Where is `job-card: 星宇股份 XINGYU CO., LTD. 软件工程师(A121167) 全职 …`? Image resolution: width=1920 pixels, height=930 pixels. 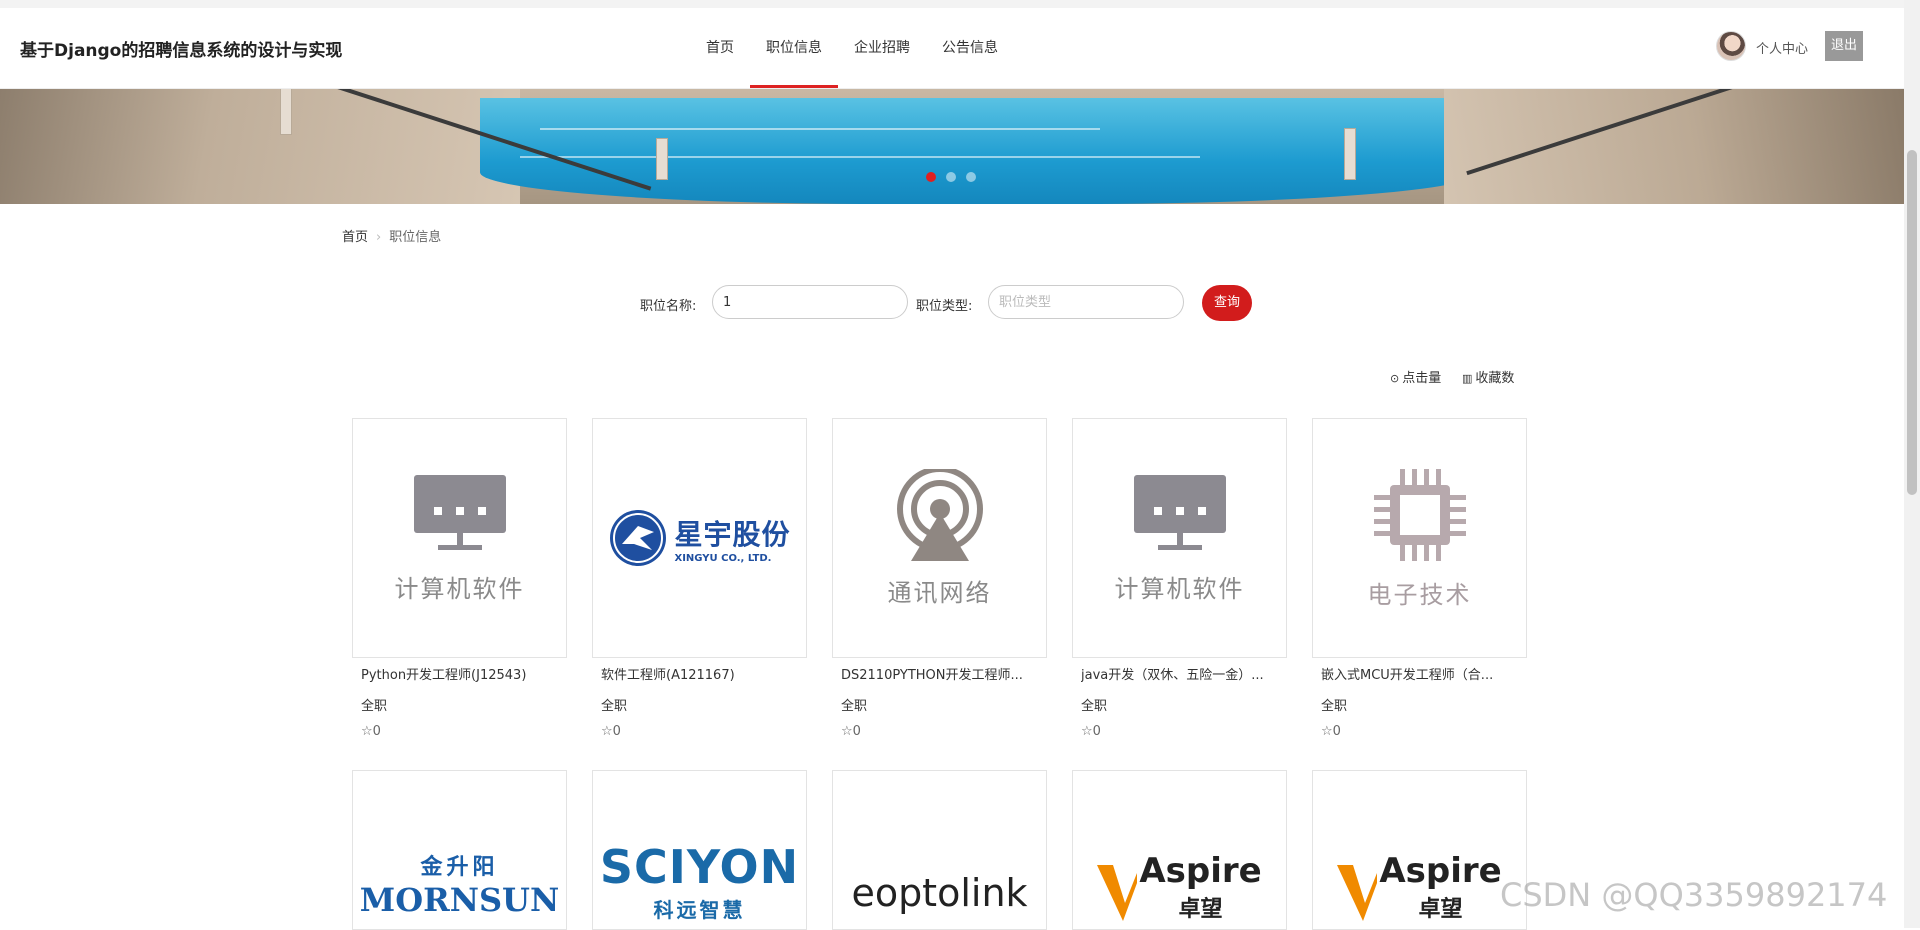
job-card: 星宇股份 XINGYU CO., LTD. 软件工程师(A121167) 全职 … is located at coordinates (699, 578).